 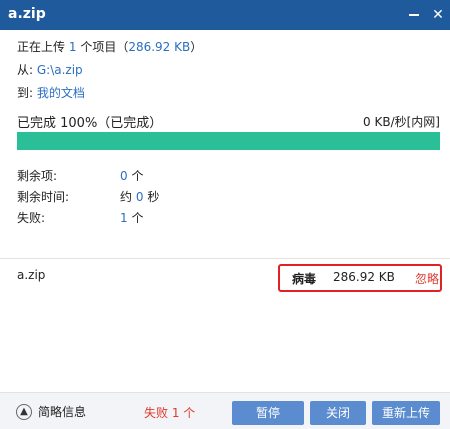 What do you see at coordinates (72, 47) in the screenshot?
I see `item-count: 1` at bounding box center [72, 47].